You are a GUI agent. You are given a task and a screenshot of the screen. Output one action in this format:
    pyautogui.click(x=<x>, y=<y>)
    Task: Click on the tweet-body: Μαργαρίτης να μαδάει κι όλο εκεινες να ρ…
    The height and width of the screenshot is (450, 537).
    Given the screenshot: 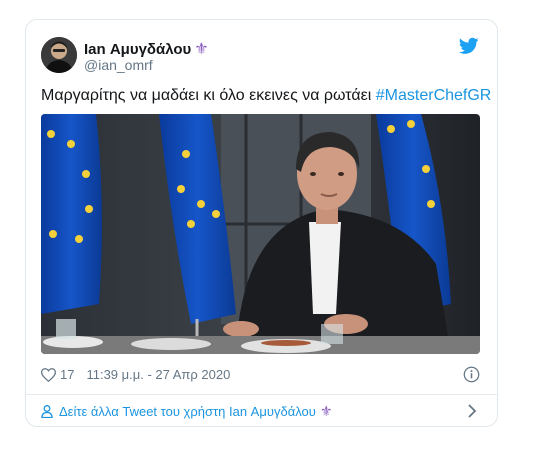 What is the action you would take?
    pyautogui.click(x=208, y=95)
    